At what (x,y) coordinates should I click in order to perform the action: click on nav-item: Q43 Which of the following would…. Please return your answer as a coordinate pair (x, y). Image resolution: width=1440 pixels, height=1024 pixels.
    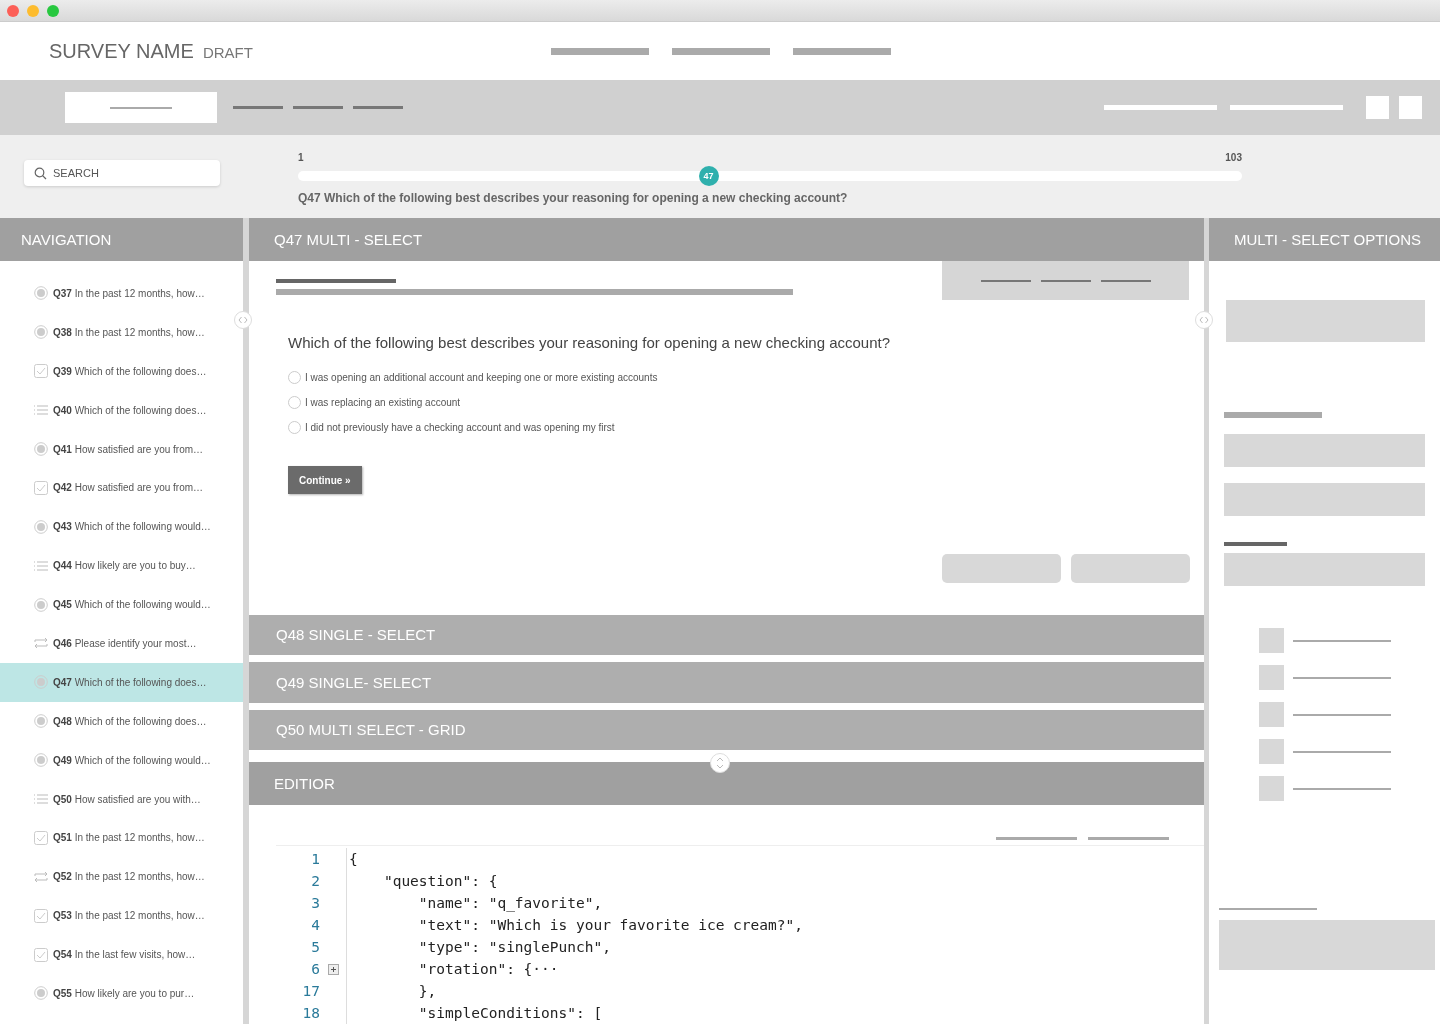
    Looking at the image, I should click on (121, 527).